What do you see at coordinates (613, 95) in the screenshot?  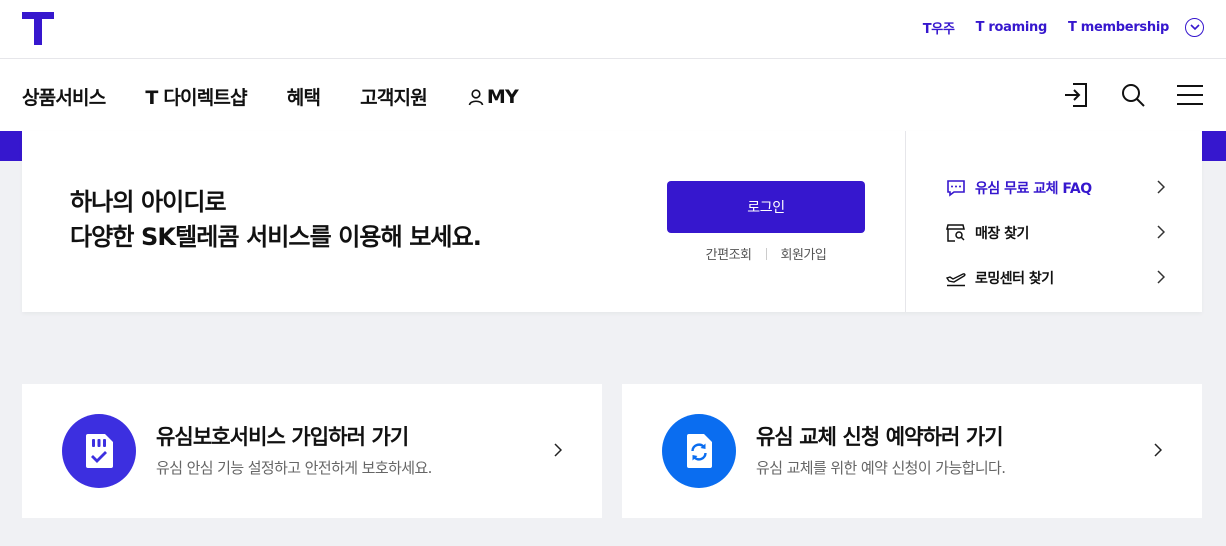 I see `main-navigation: 상품서비스 T 다이렉트샵 혜택 고객지원 MY` at bounding box center [613, 95].